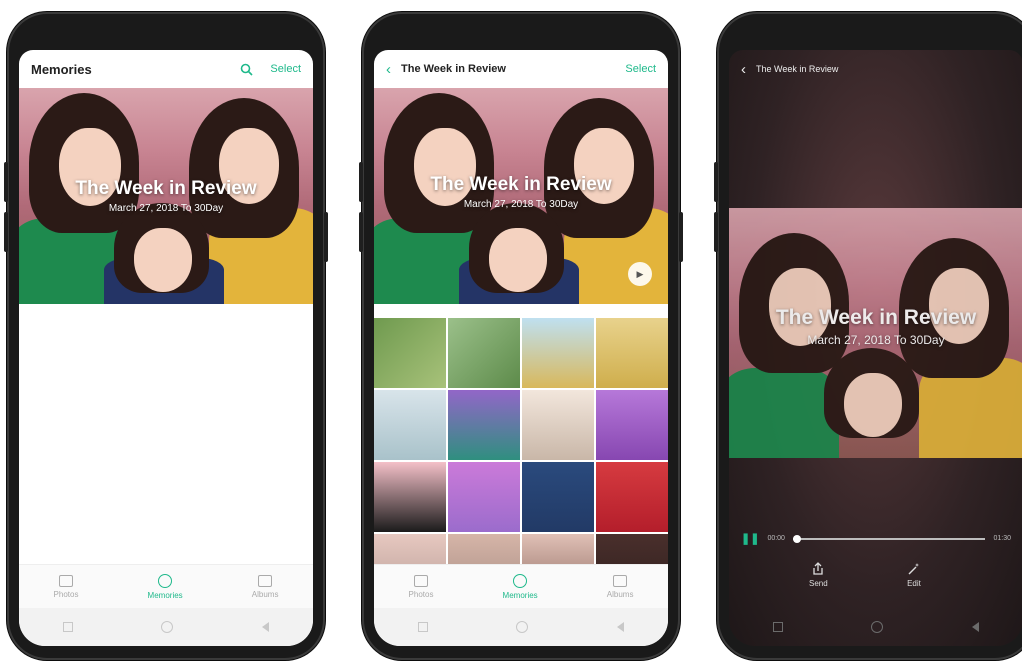 The image size is (1022, 664). Describe the element at coordinates (889, 538) in the screenshot. I see `progress-slider` at that location.